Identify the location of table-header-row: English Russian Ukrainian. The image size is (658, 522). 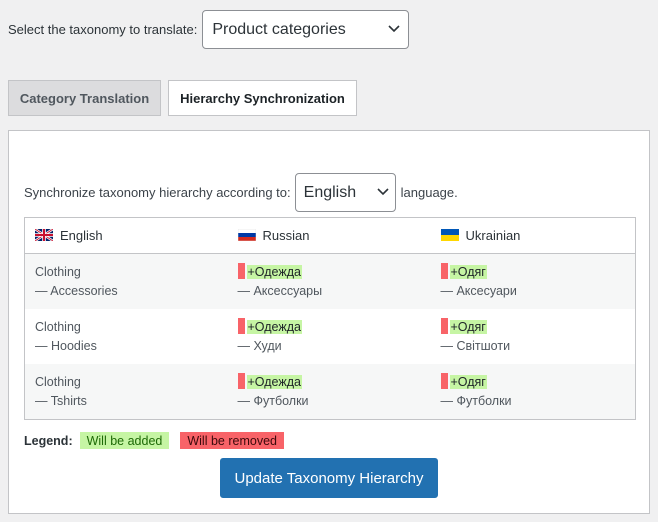
(330, 235).